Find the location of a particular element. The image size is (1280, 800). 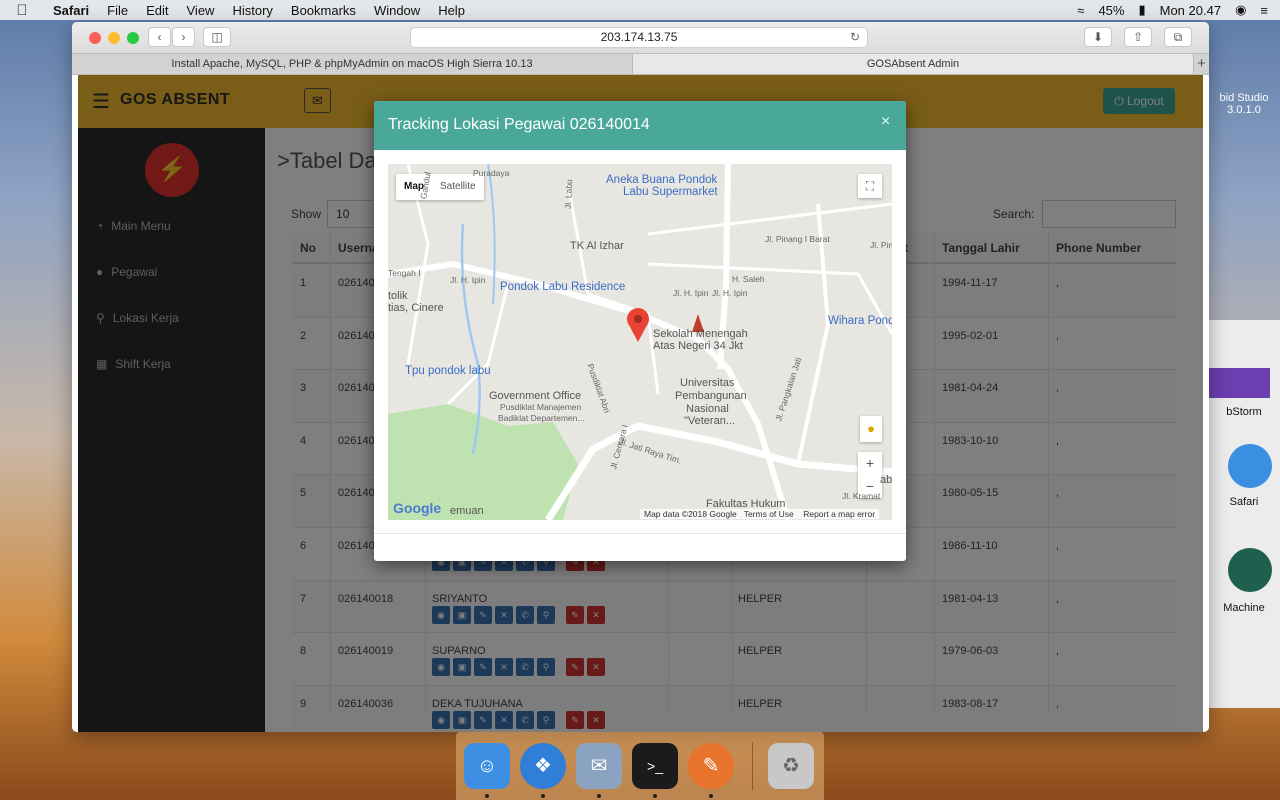

map-label: tolik is located at coordinates (398, 296).